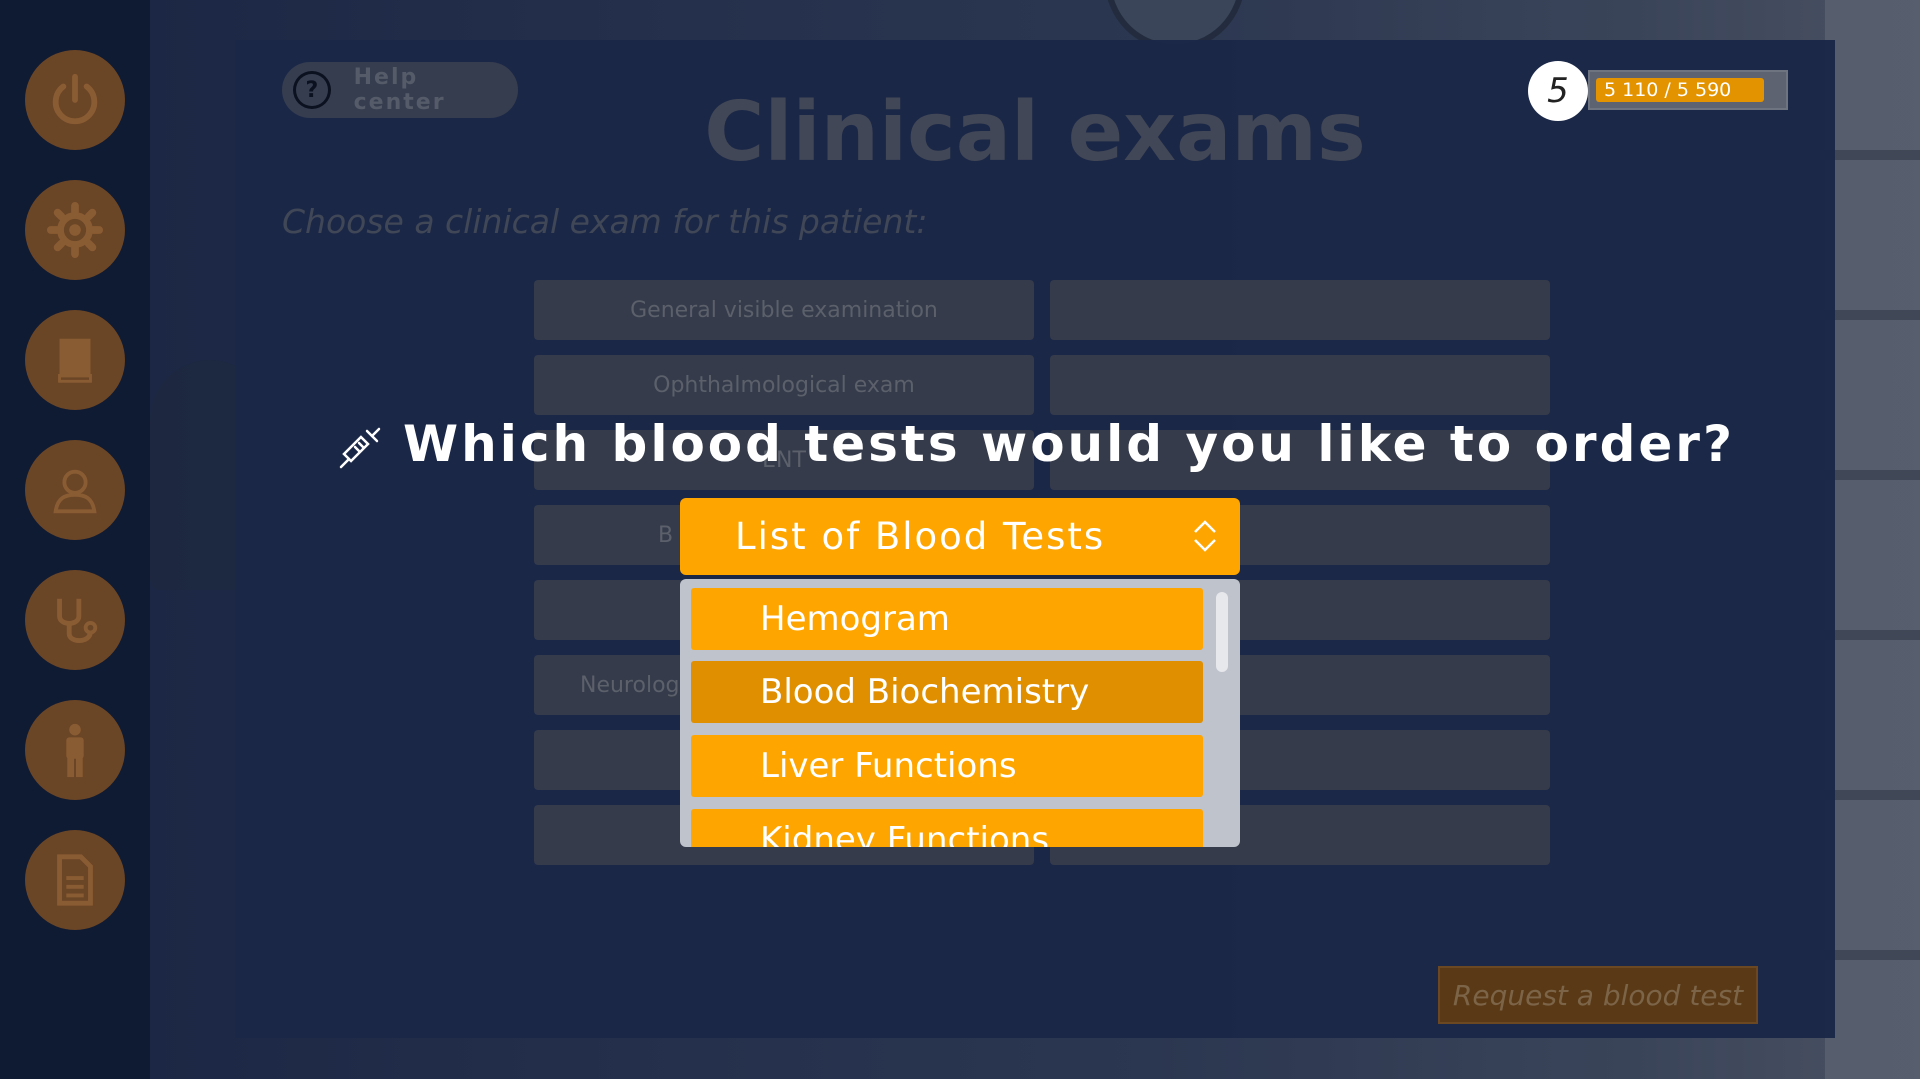 This screenshot has height=1079, width=1920. I want to click on exam-button: General visible examination, so click(784, 310).